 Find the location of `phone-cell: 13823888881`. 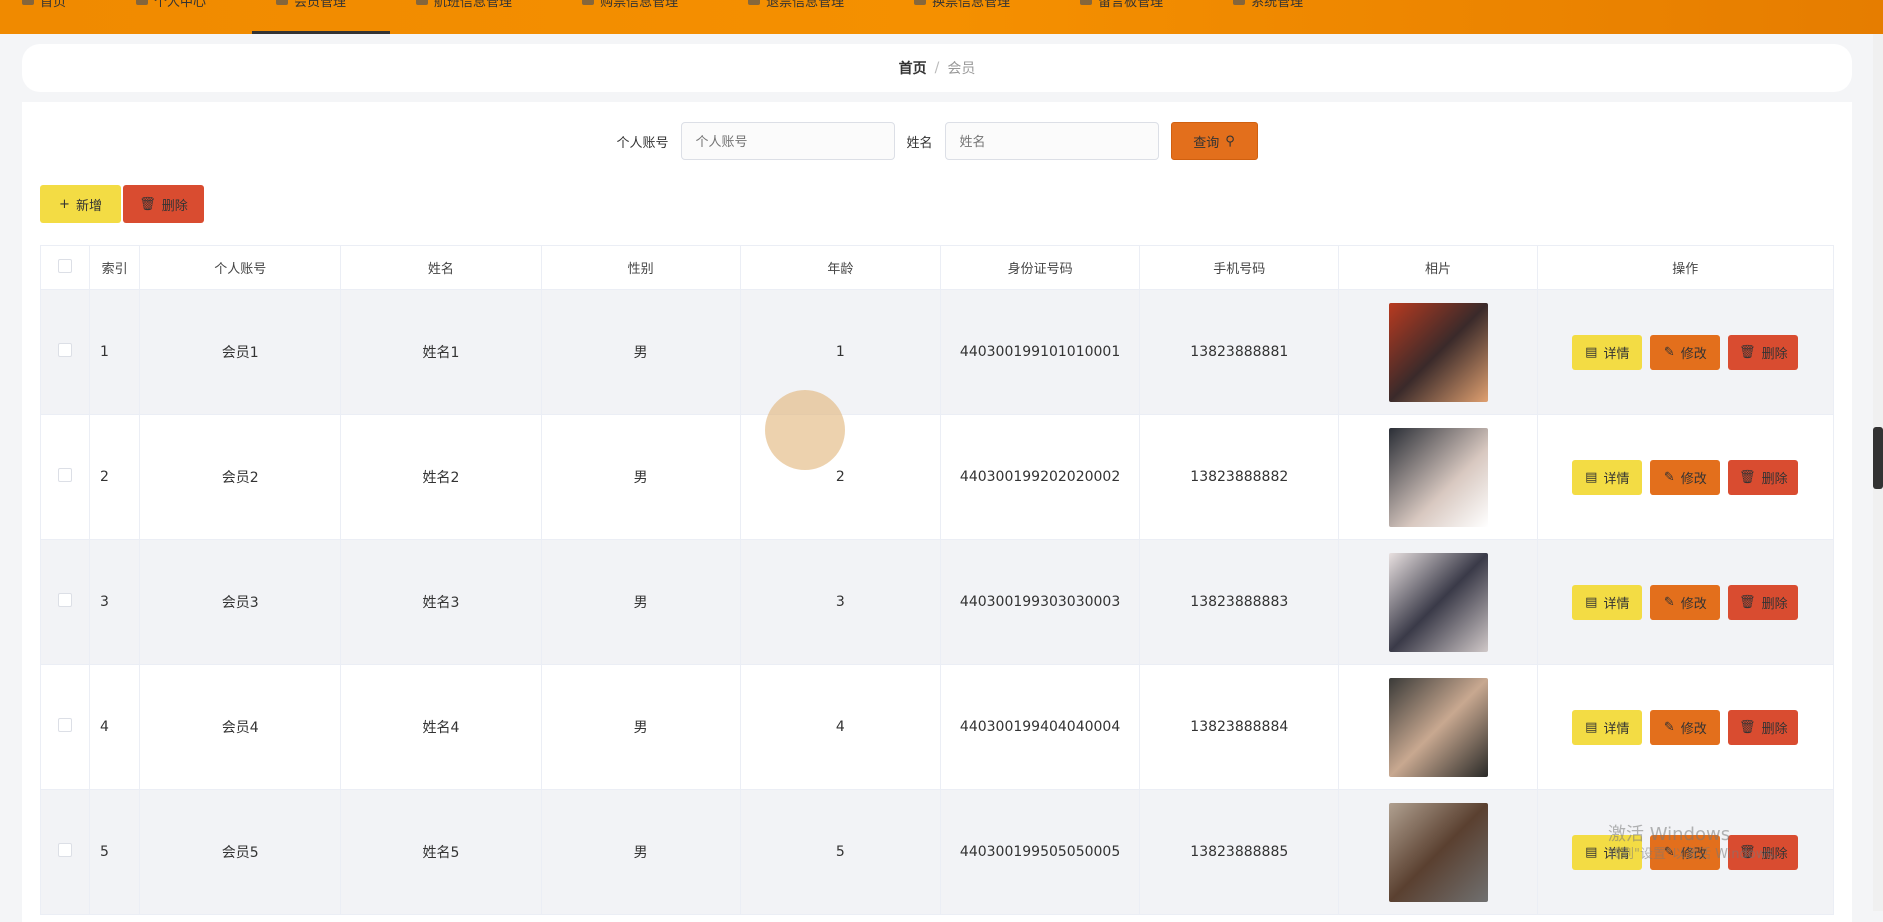

phone-cell: 13823888881 is located at coordinates (1239, 352).